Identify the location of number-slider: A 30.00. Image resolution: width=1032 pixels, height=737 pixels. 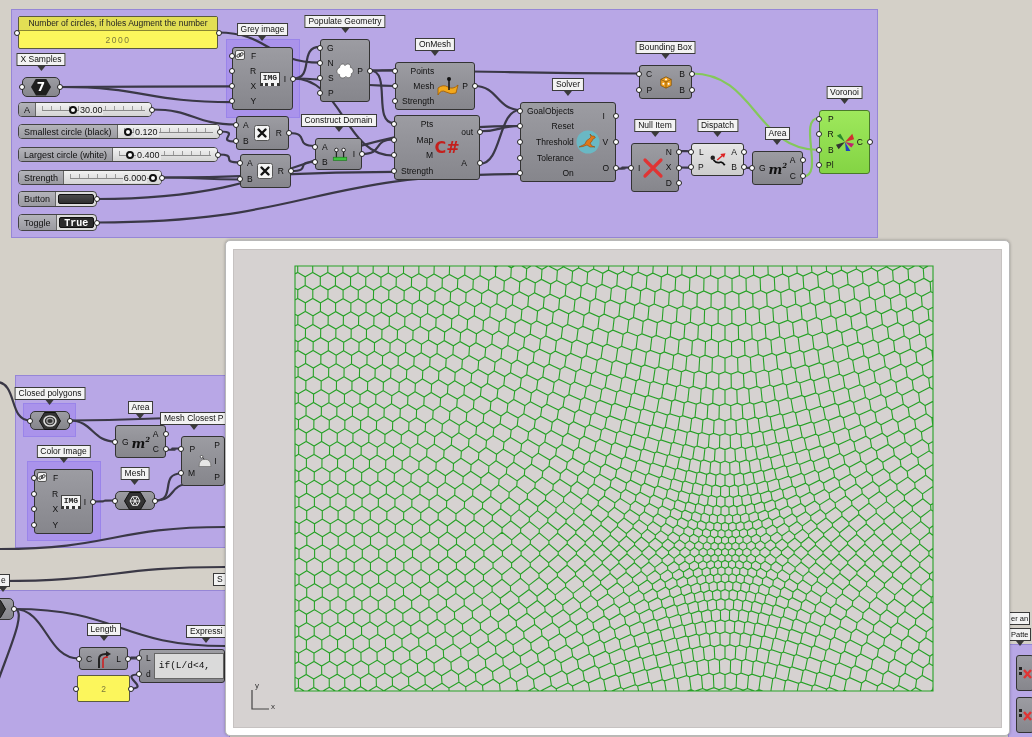
(85, 109).